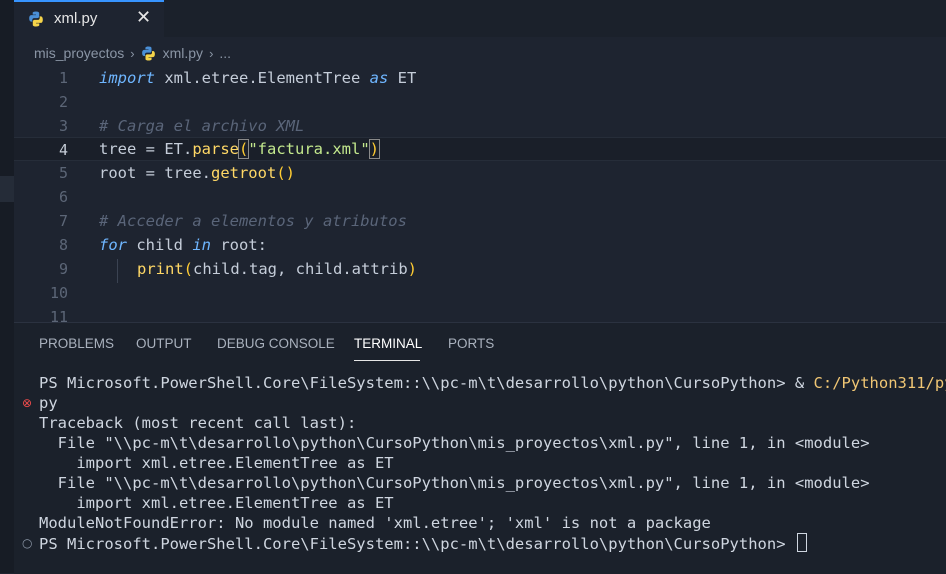 The width and height of the screenshot is (946, 574). I want to click on string-literal: "factura.xml", so click(309, 149).